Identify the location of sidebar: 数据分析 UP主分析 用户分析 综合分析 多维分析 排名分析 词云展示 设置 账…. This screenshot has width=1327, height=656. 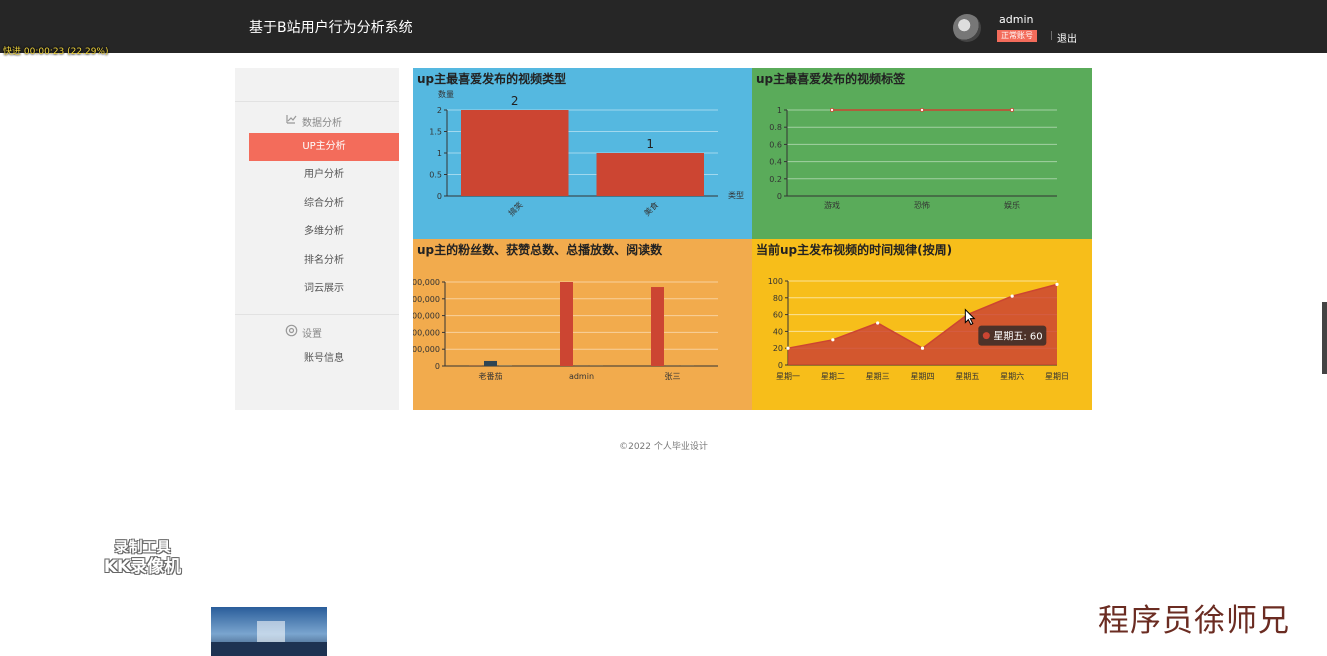
(317, 239).